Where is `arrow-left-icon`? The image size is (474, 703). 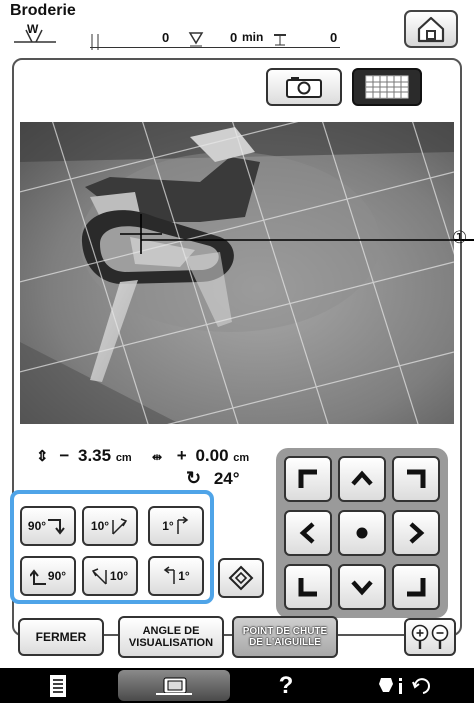 arrow-left-icon is located at coordinates (307, 533).